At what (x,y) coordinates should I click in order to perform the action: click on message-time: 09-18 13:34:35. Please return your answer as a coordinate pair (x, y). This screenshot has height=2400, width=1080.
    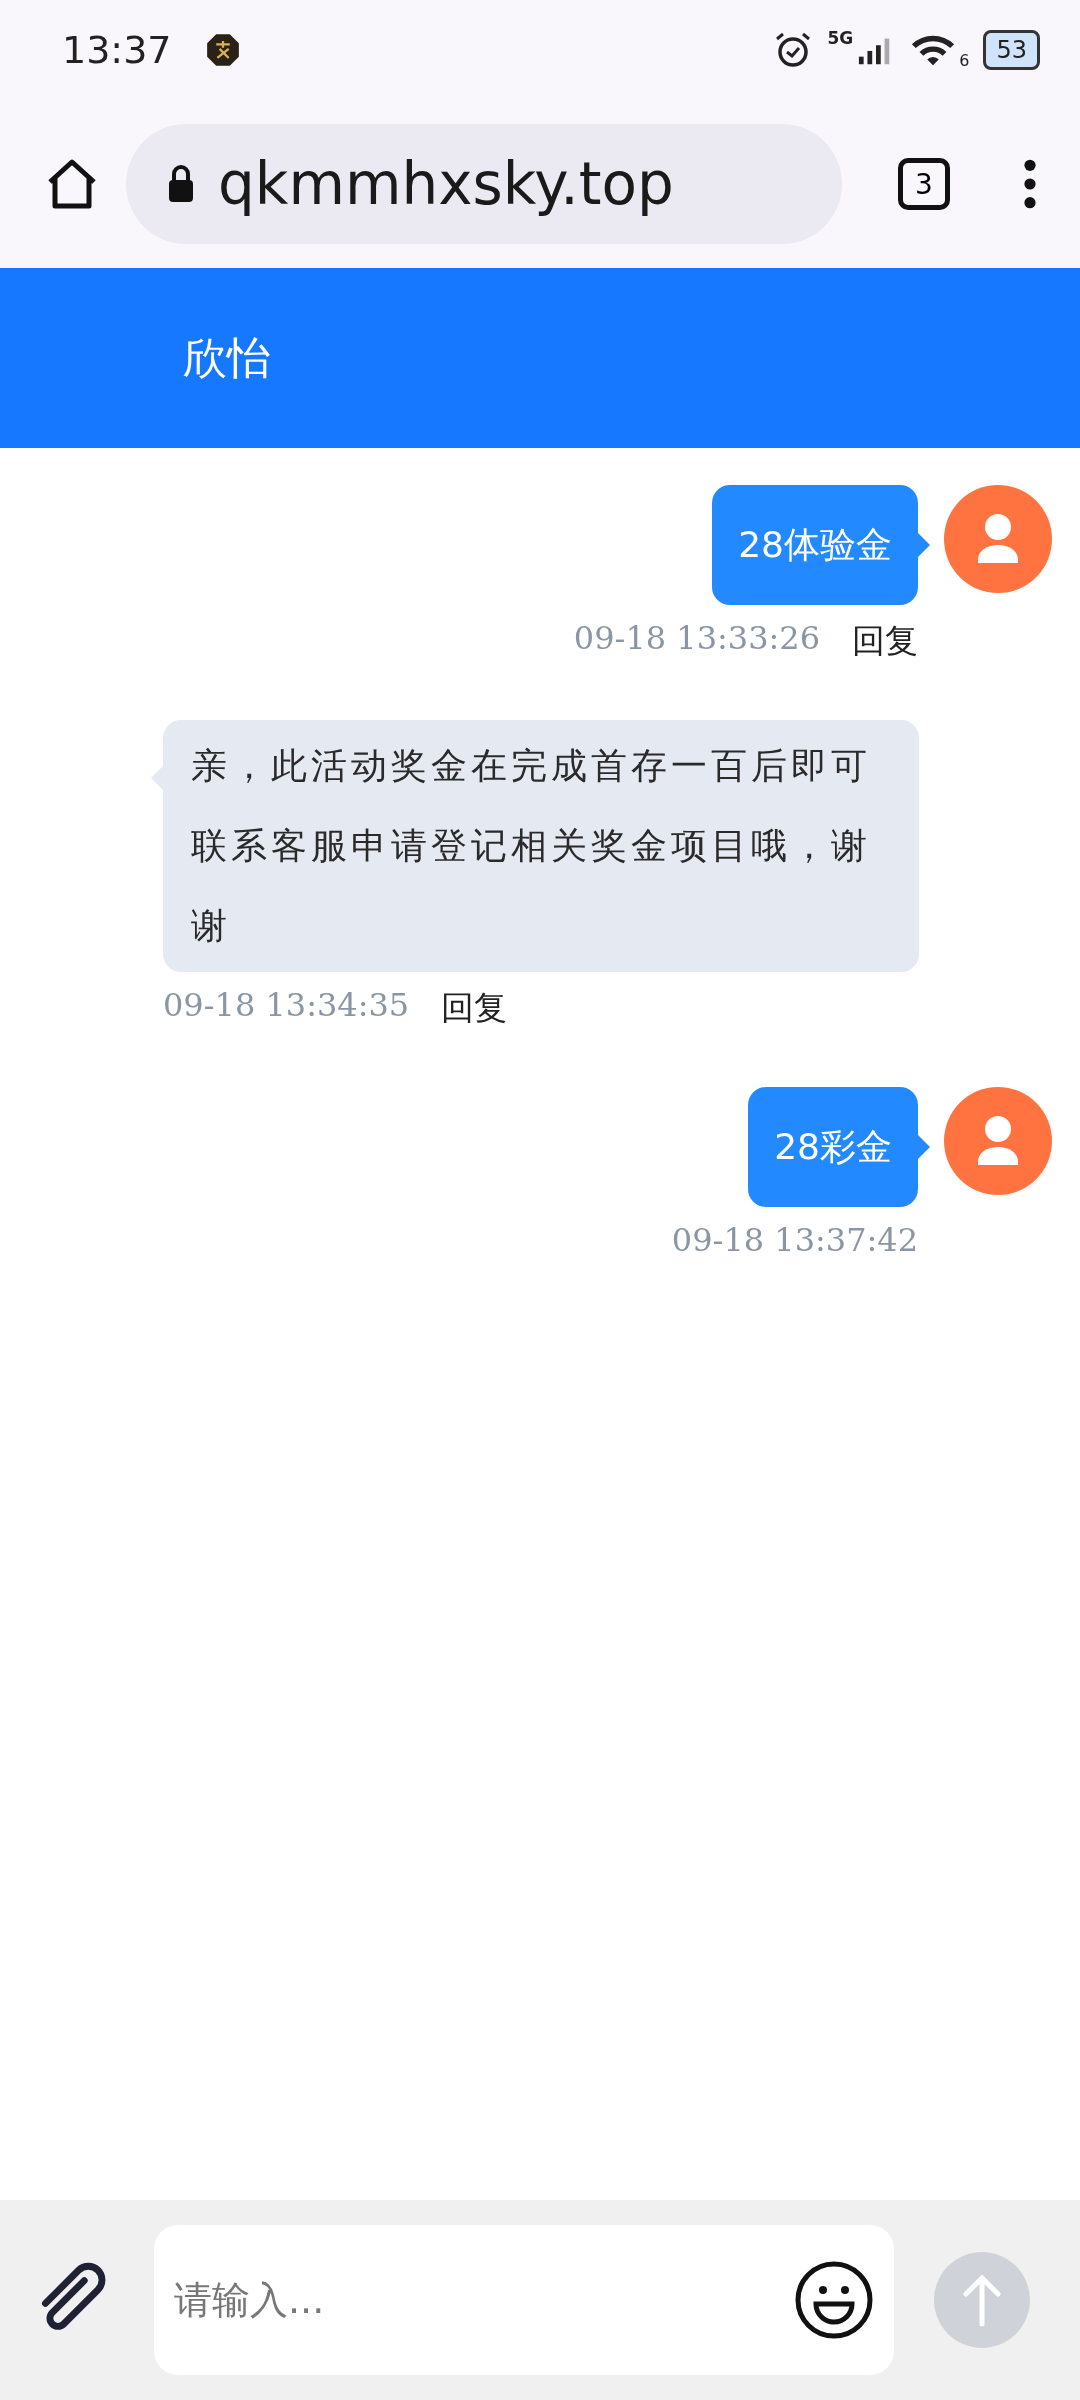
    Looking at the image, I should click on (286, 1006).